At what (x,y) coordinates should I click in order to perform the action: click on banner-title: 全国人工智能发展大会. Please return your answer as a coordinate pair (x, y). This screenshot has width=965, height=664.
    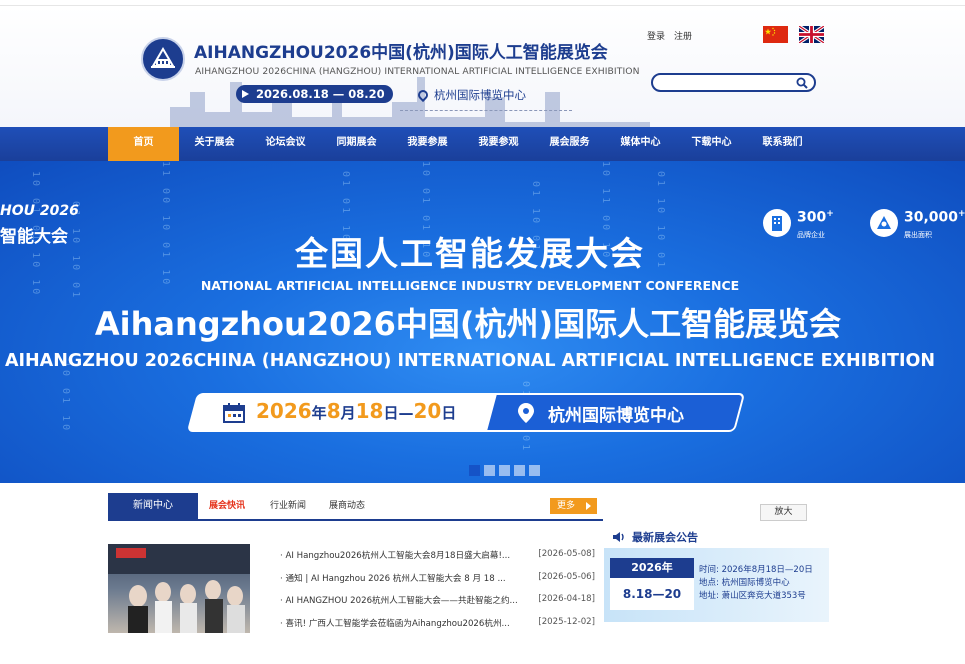
    Looking at the image, I should click on (470, 253).